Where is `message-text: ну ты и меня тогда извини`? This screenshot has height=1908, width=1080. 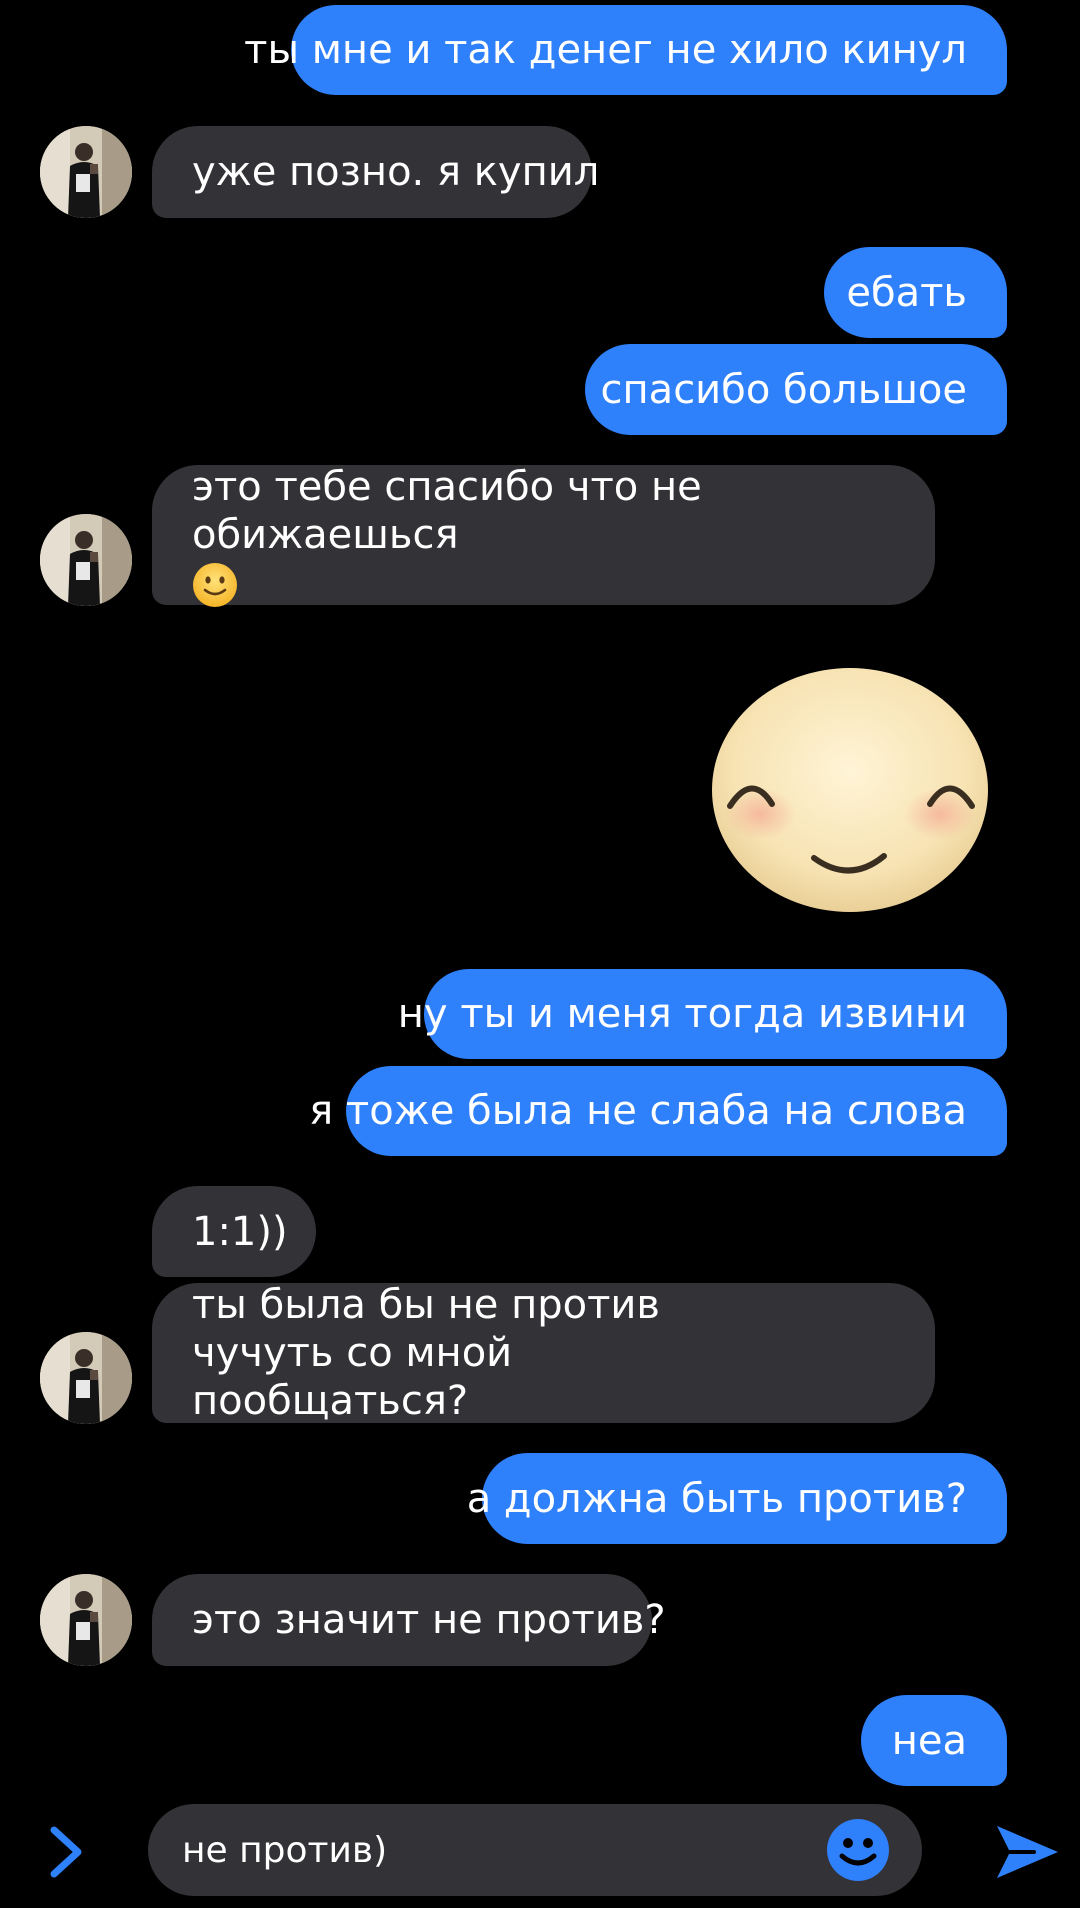
message-text: ну ты и меня тогда извини is located at coordinates (682, 1014).